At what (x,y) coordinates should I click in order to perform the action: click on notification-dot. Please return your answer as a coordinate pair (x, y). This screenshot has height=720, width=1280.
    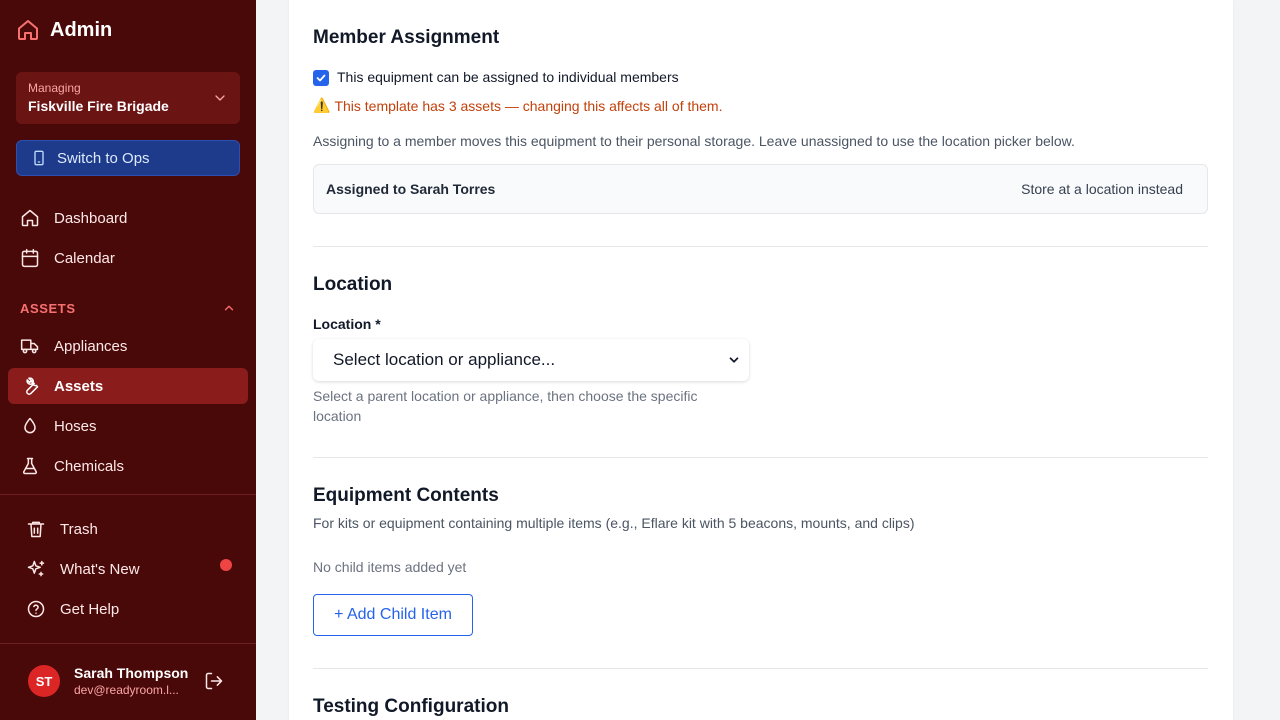
    Looking at the image, I should click on (226, 565).